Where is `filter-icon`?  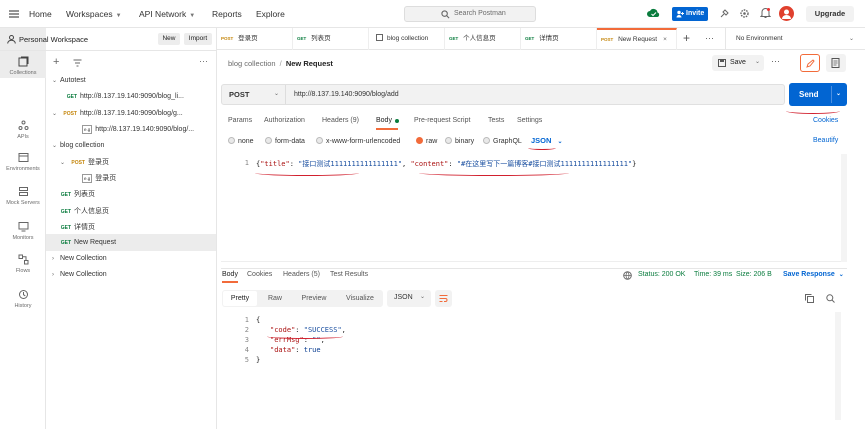 filter-icon is located at coordinates (77, 63).